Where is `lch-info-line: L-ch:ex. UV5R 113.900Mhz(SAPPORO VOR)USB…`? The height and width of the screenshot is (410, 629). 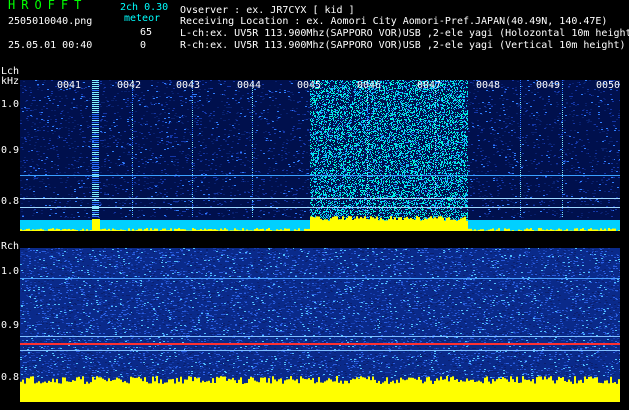 lch-info-line: L-ch:ex. UV5R 113.900Mhz(SAPPORO VOR)USB… is located at coordinates (404, 33).